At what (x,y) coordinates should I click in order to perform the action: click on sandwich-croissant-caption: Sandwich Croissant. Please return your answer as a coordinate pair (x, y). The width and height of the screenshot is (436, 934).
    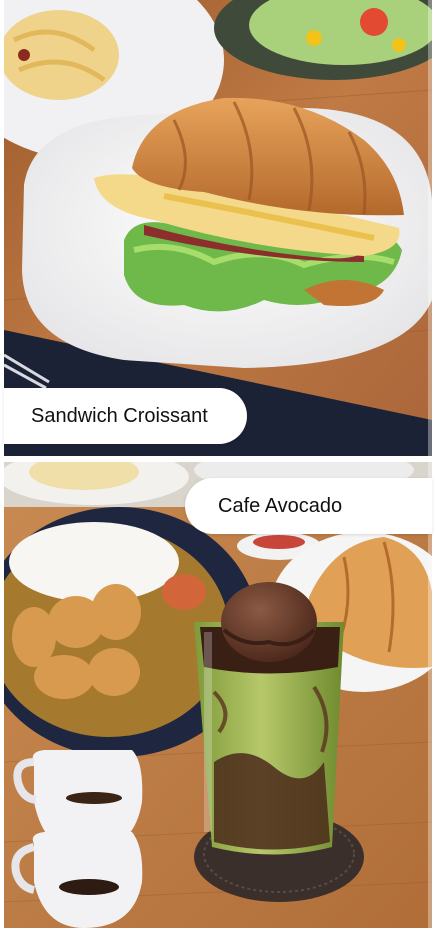
    Looking at the image, I should click on (125, 416).